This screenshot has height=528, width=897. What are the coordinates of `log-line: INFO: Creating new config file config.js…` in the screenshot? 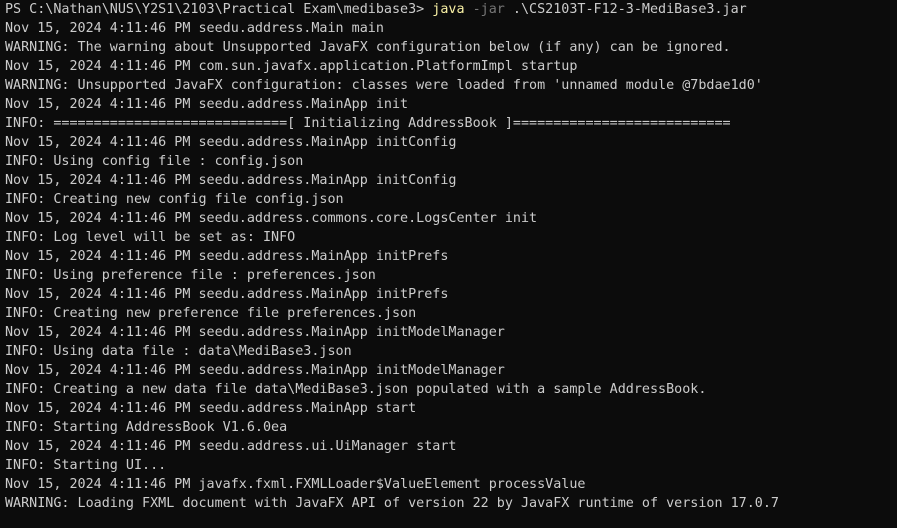 It's located at (174, 199).